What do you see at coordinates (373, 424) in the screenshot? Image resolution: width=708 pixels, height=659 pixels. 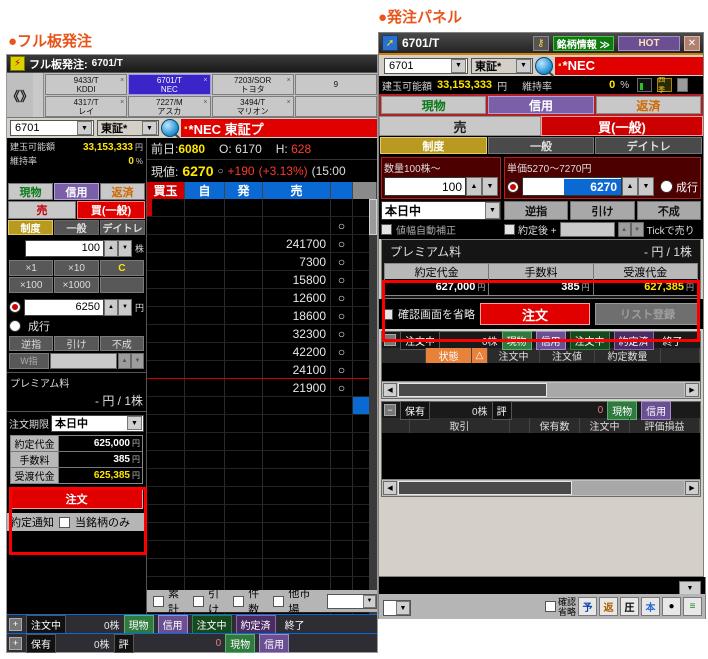 I see `board-vertical-scrollbar` at bounding box center [373, 424].